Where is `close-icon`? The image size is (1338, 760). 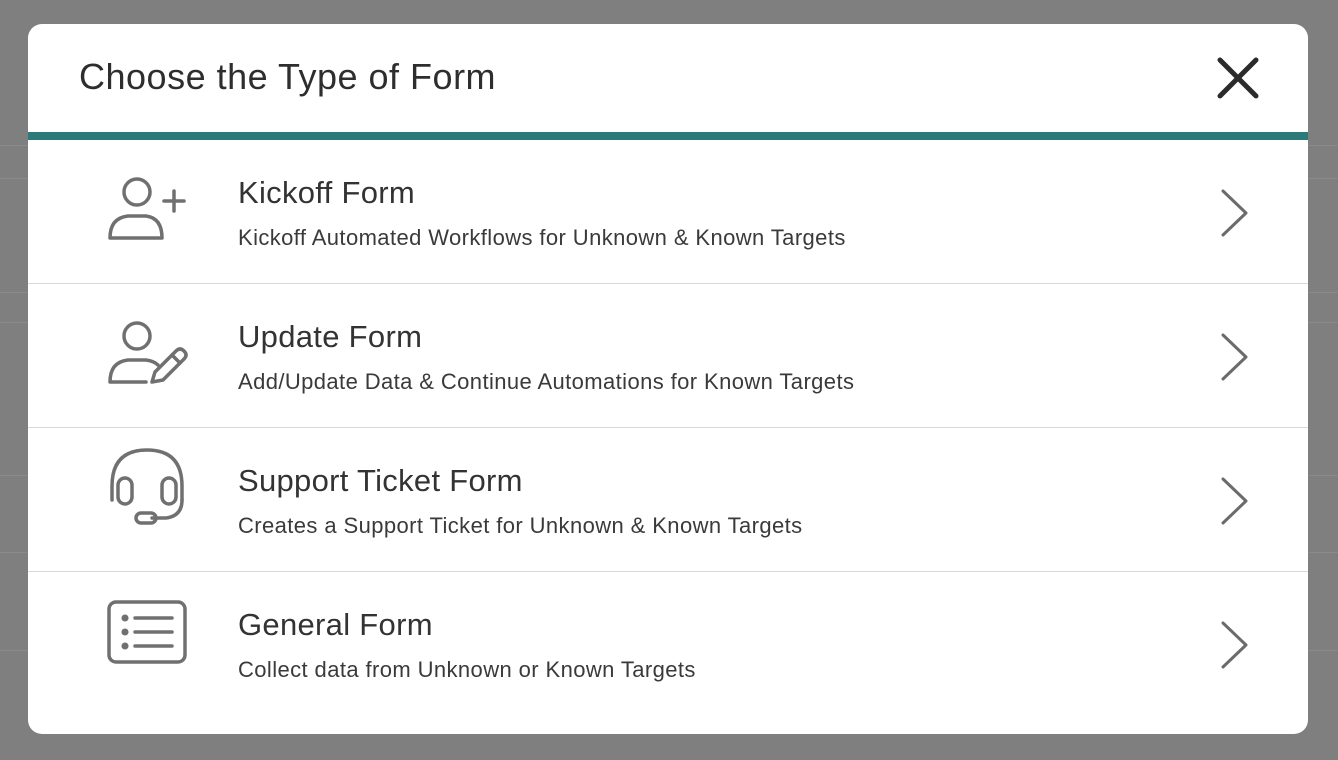
close-icon is located at coordinates (1238, 78).